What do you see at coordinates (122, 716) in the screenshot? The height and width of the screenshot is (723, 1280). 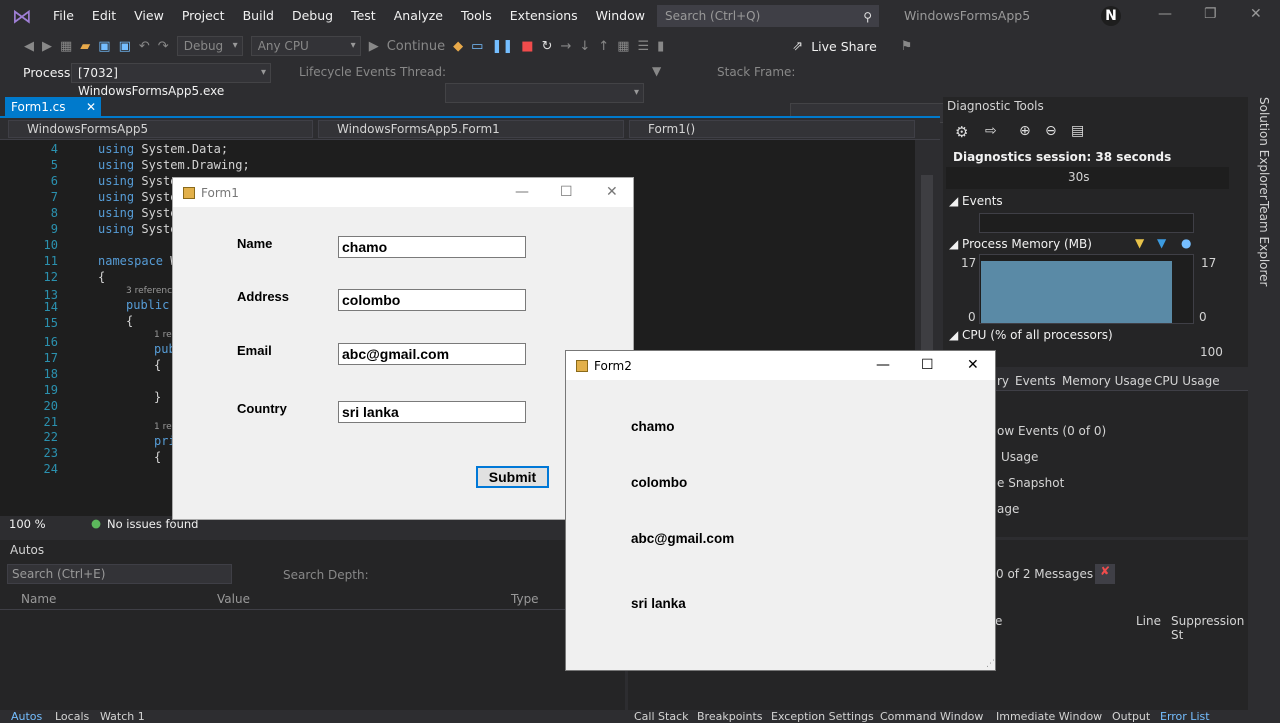 I see `tab-watch1: Watch 1` at bounding box center [122, 716].